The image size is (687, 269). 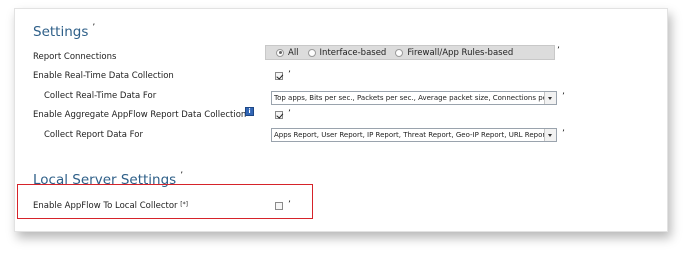 I want to click on radio-firewall-rules-based: Firewall/App Rules-based, so click(x=454, y=53).